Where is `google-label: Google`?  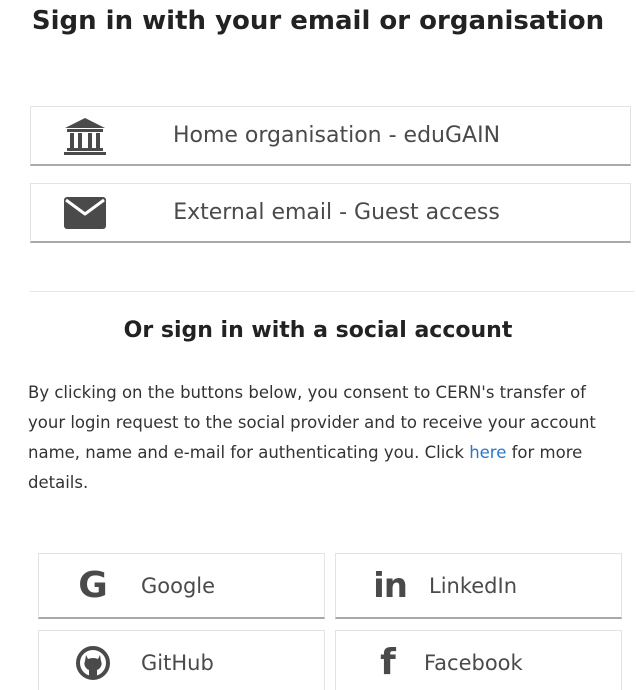
google-label: Google is located at coordinates (178, 586).